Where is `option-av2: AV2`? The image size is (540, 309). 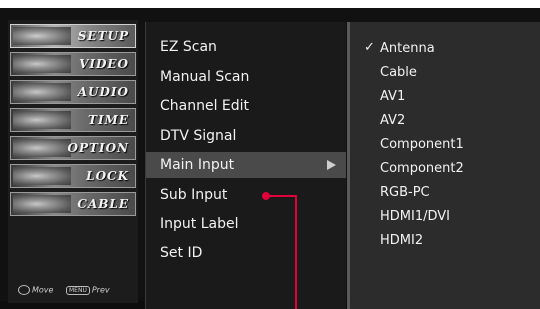 option-av2: AV2 is located at coordinates (445, 122).